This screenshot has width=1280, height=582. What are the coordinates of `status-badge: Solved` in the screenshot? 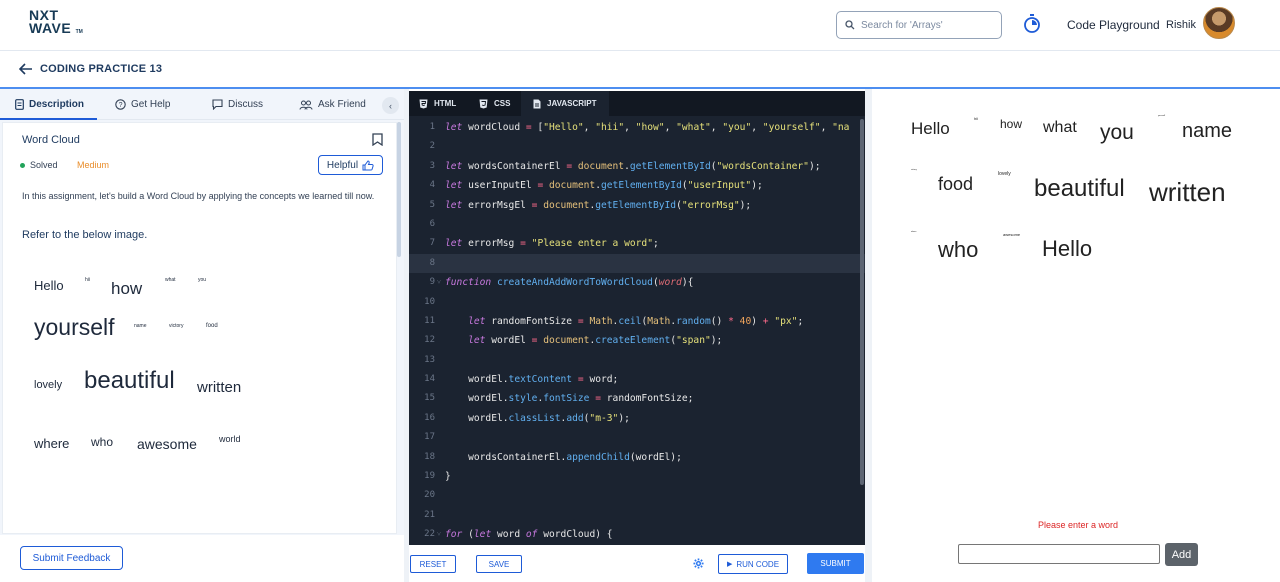 It's located at (39, 165).